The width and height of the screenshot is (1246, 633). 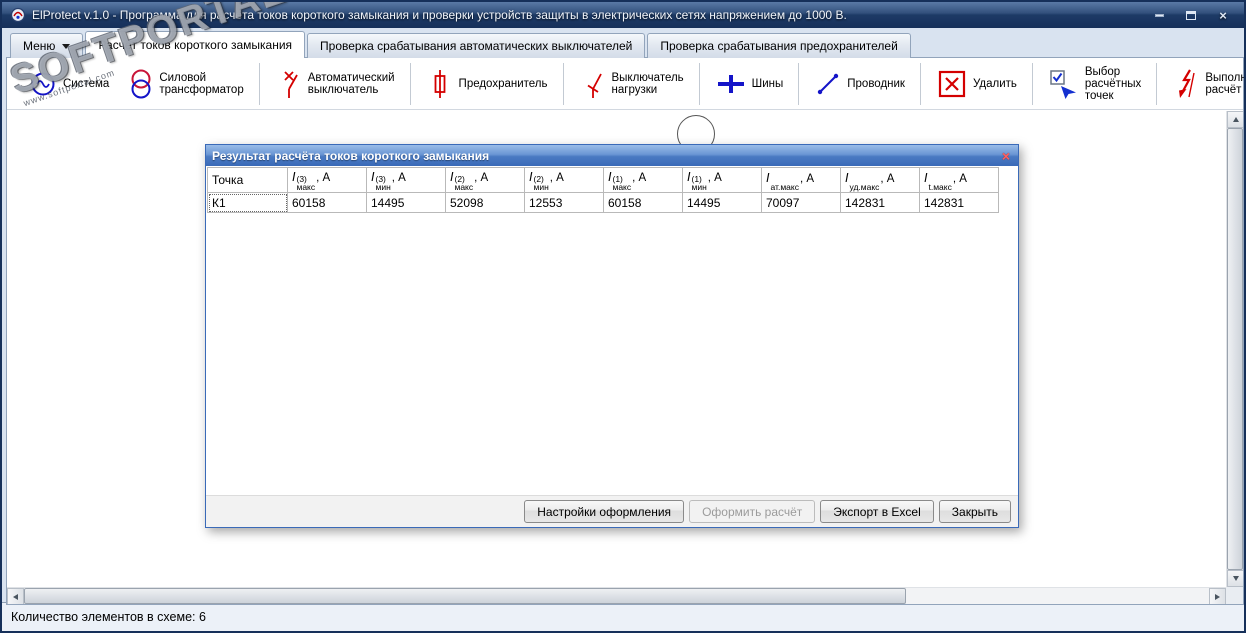 I want to click on toolbar-button-transformer: Силовой трансформатор, so click(x=186, y=84).